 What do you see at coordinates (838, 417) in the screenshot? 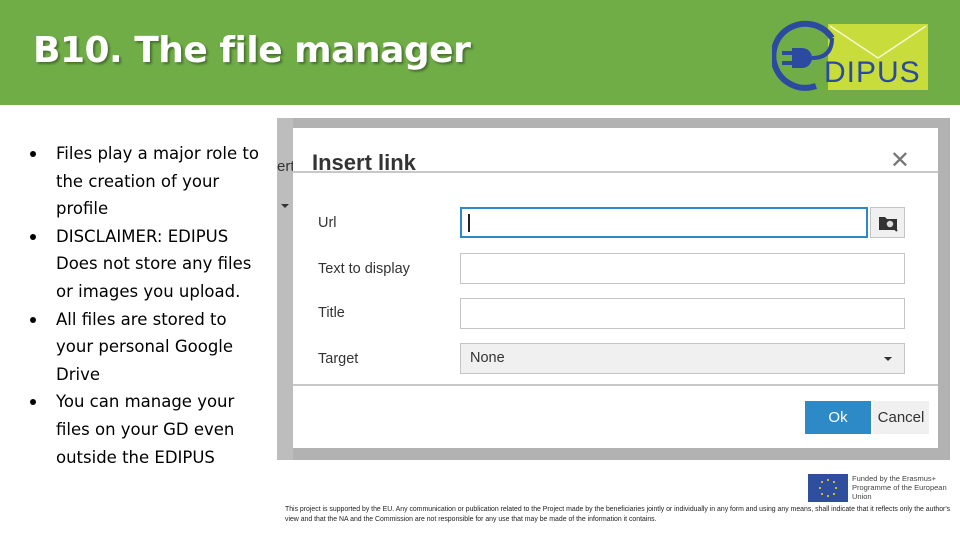
I see `ok-button: Ok` at bounding box center [838, 417].